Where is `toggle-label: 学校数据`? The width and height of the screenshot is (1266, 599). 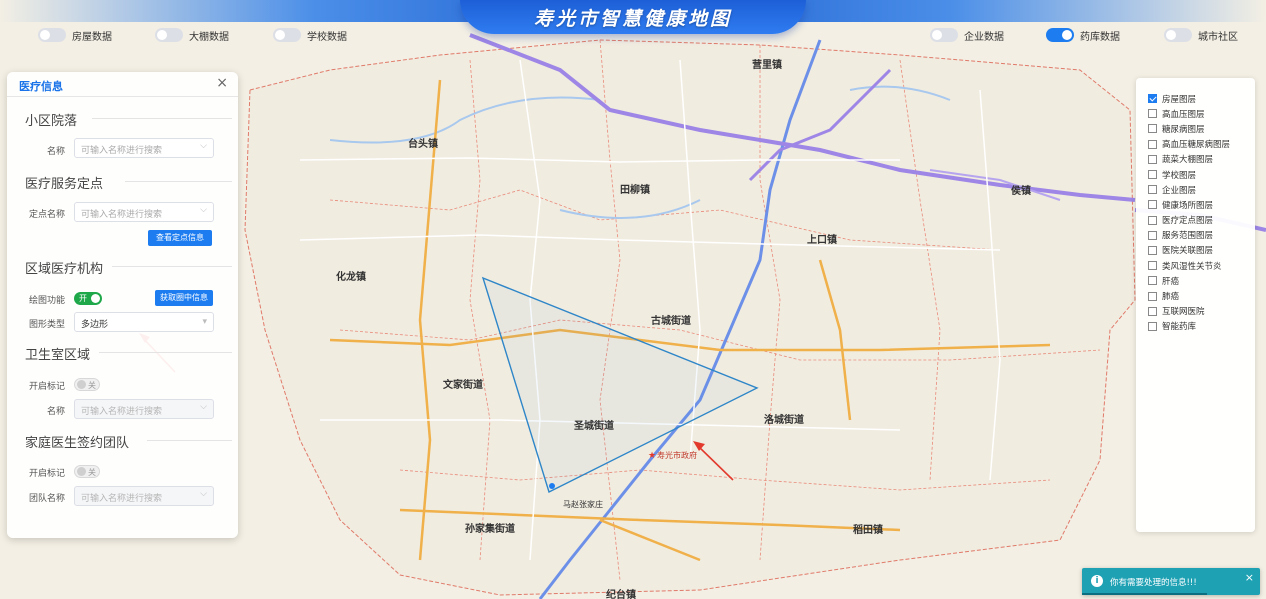
toggle-label: 学校数据 is located at coordinates (327, 37).